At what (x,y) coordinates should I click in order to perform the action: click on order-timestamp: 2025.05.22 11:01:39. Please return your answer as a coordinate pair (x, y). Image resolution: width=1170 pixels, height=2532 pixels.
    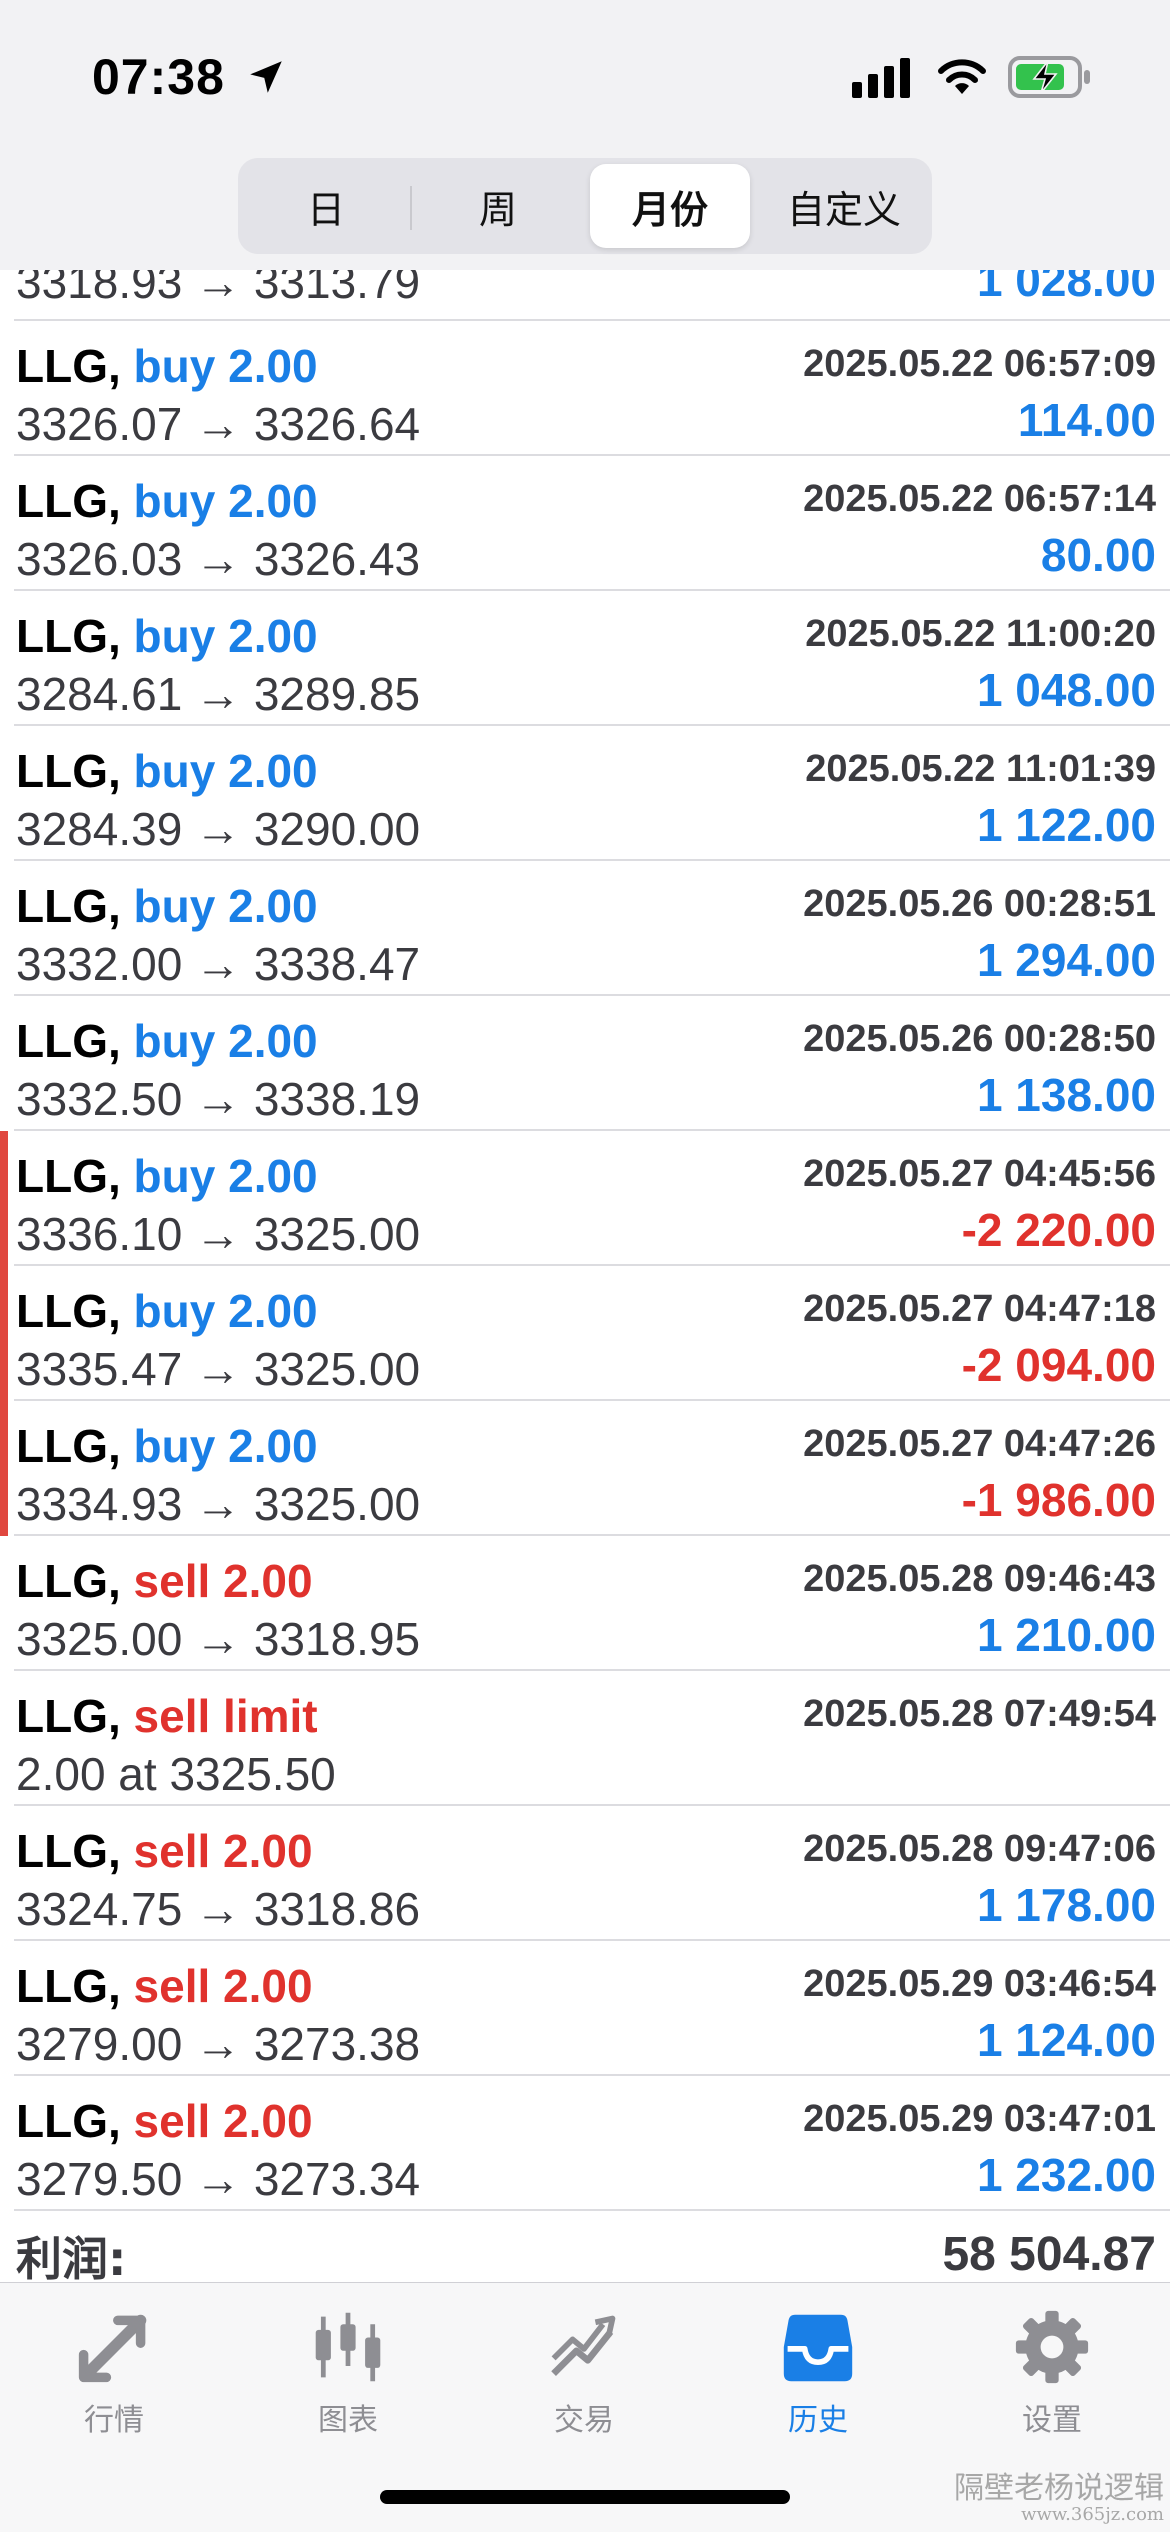
    Looking at the image, I should click on (980, 769).